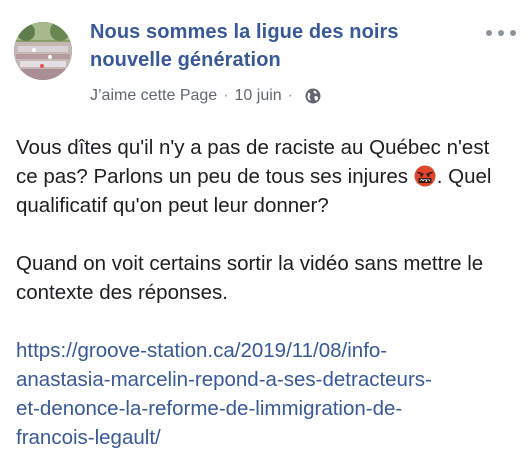 The width and height of the screenshot is (530, 452). I want to click on post-meta: J’aime cette Page · 10 juin ·, so click(205, 96).